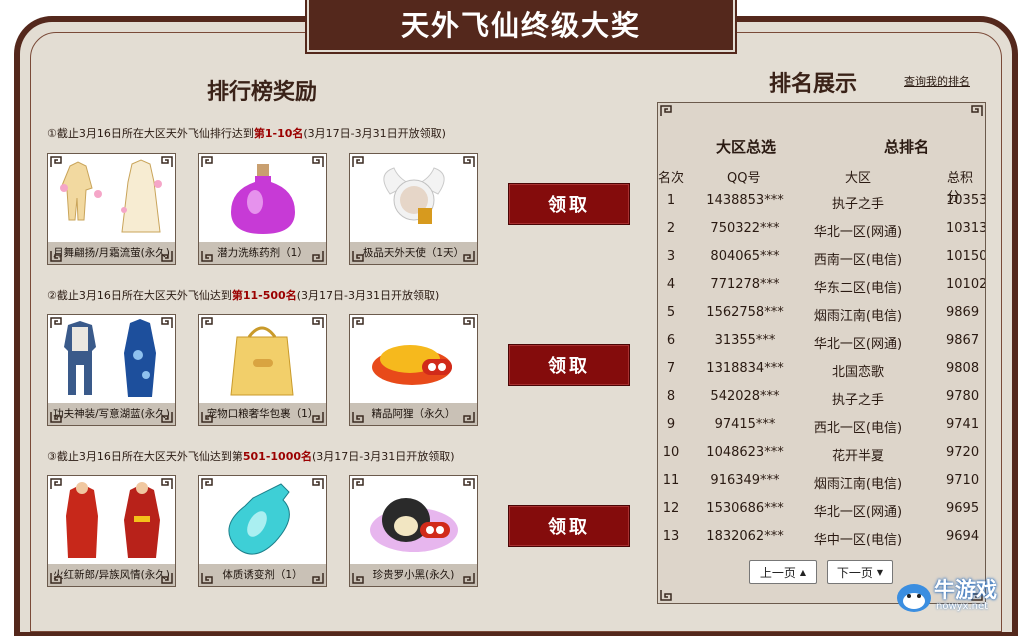 The image size is (1018, 636). What do you see at coordinates (963, 480) in the screenshot?
I see `score-cell: 9710` at bounding box center [963, 480].